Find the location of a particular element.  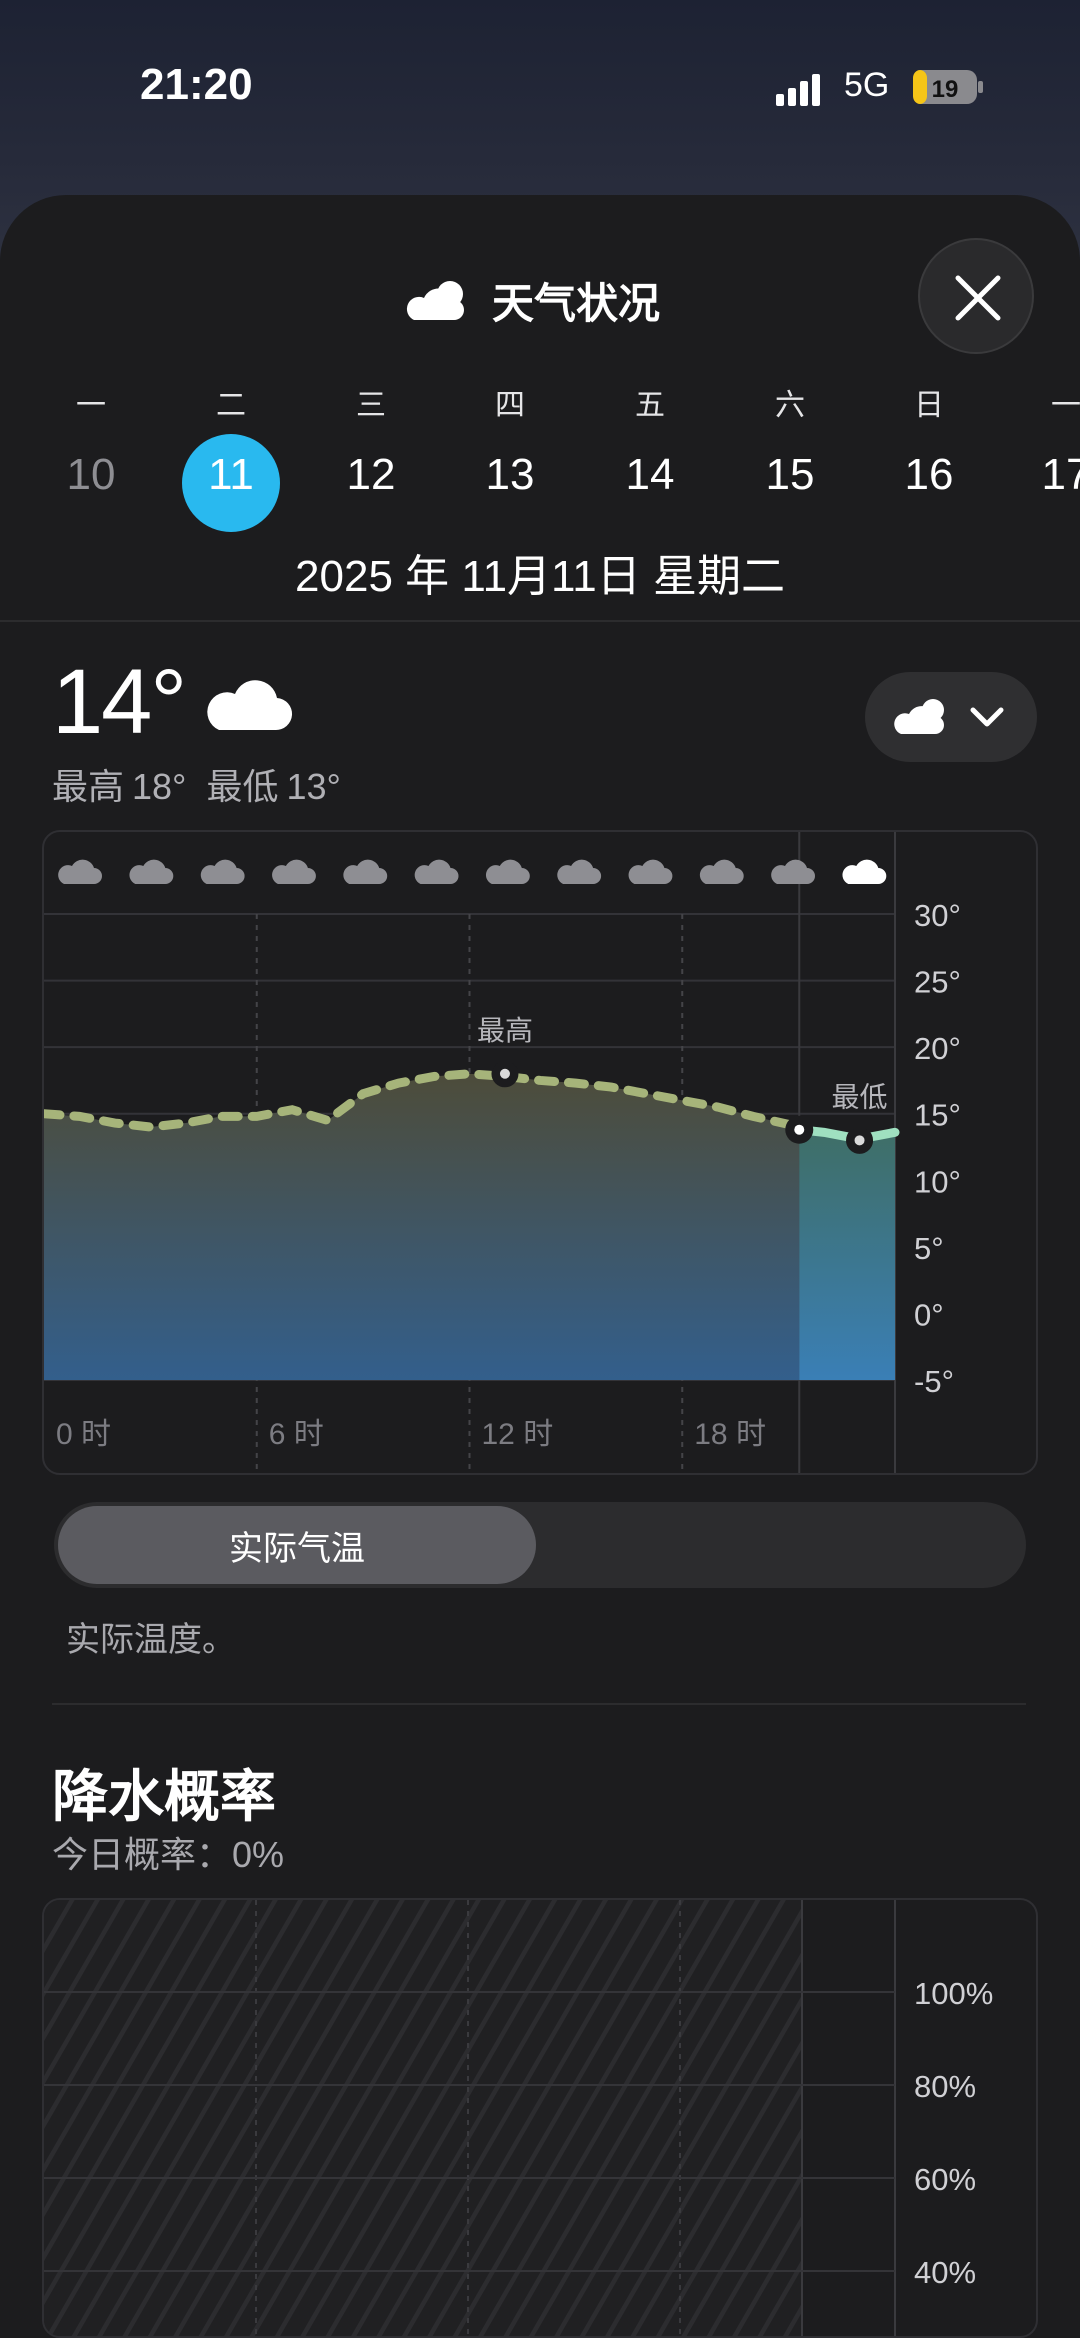

temperature-type-toggle: 实际气温 is located at coordinates (540, 1545).